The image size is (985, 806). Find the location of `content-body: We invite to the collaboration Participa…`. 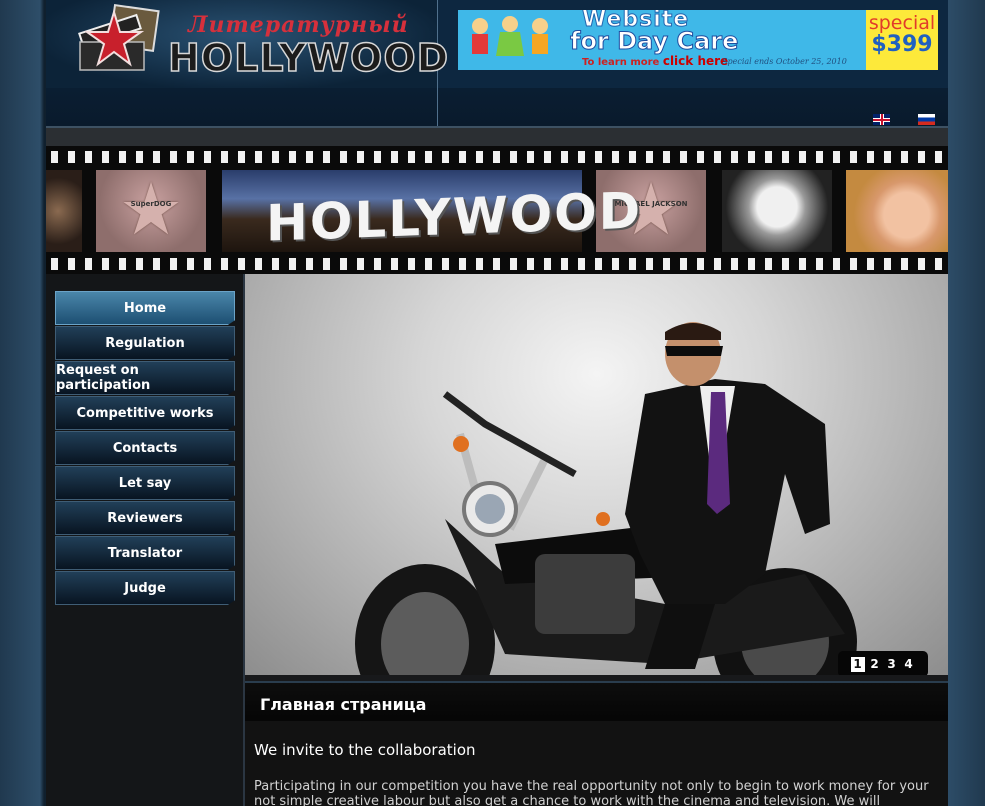

content-body: We invite to the collaboration Participa… is located at coordinates (596, 763).